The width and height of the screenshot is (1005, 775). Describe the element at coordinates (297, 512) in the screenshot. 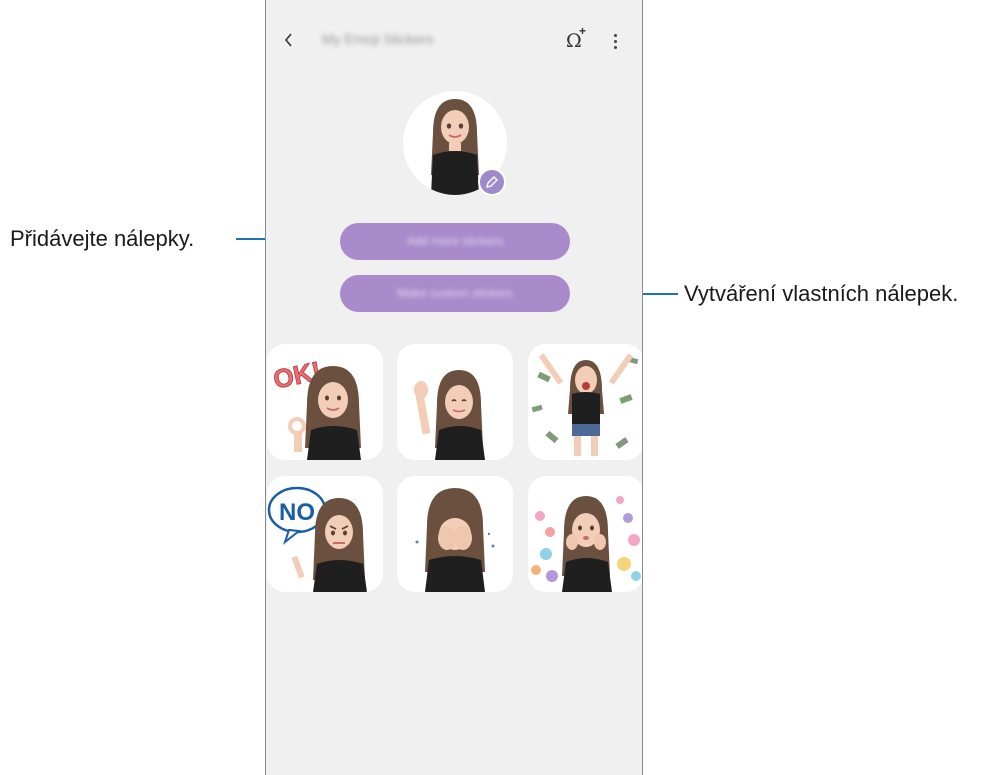

I see `svg-text: NO` at that location.